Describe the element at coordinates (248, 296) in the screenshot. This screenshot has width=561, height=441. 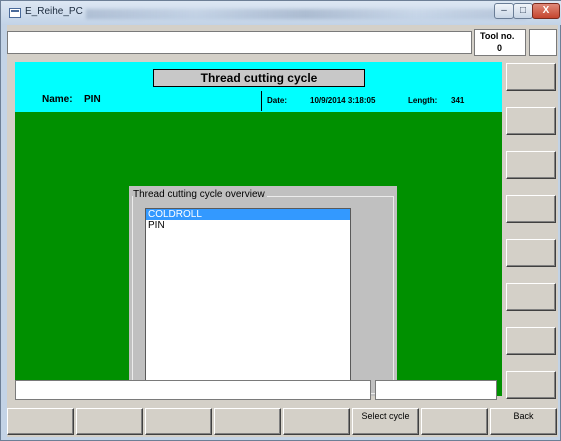
I see `cycle-listbox: COLDROLL PIN` at that location.